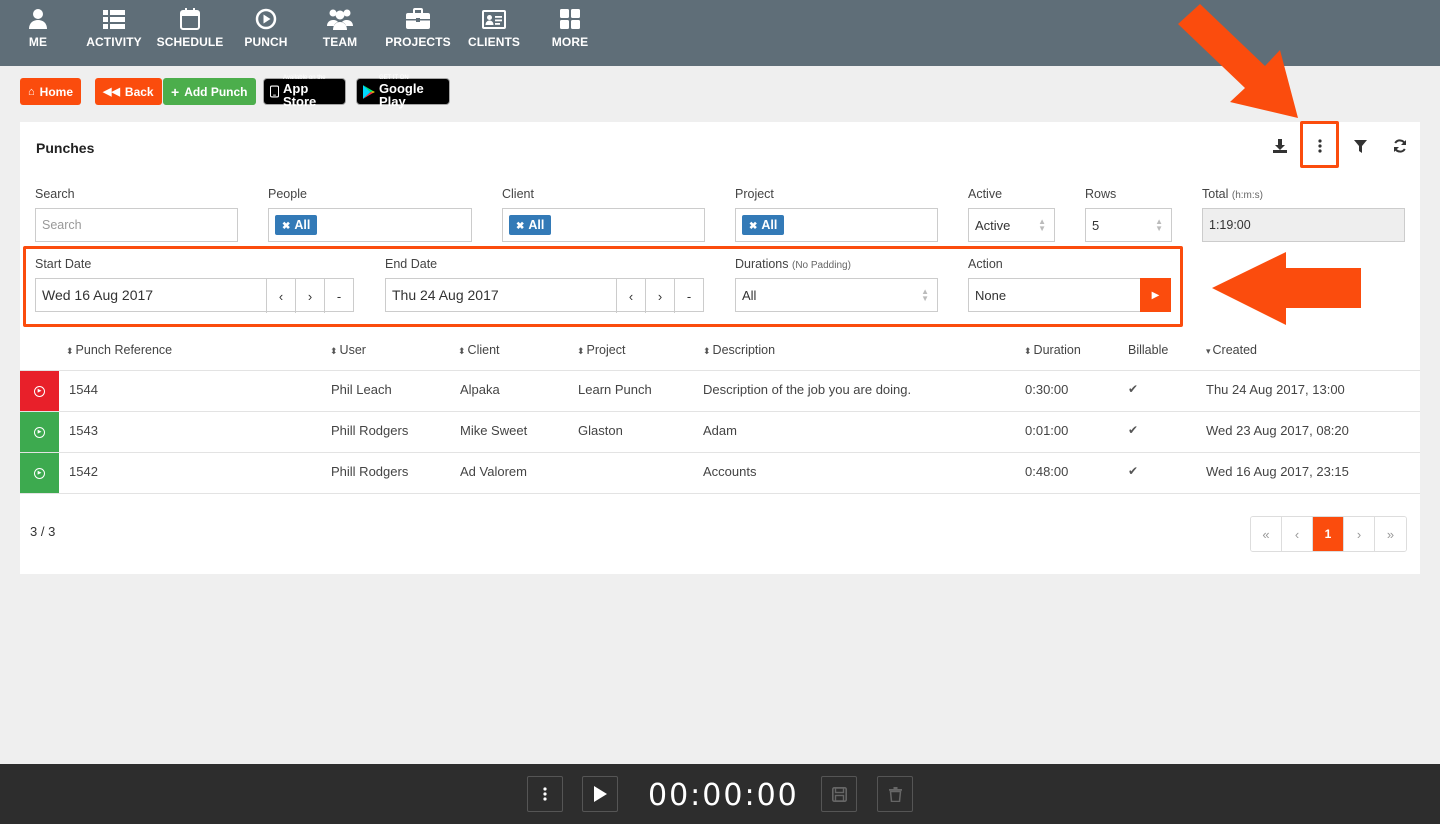  What do you see at coordinates (296, 225) in the screenshot?
I see `people-tag: ✖ All` at bounding box center [296, 225].